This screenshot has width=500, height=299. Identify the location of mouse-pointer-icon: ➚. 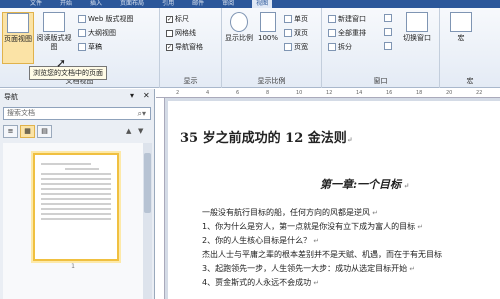
(61, 63).